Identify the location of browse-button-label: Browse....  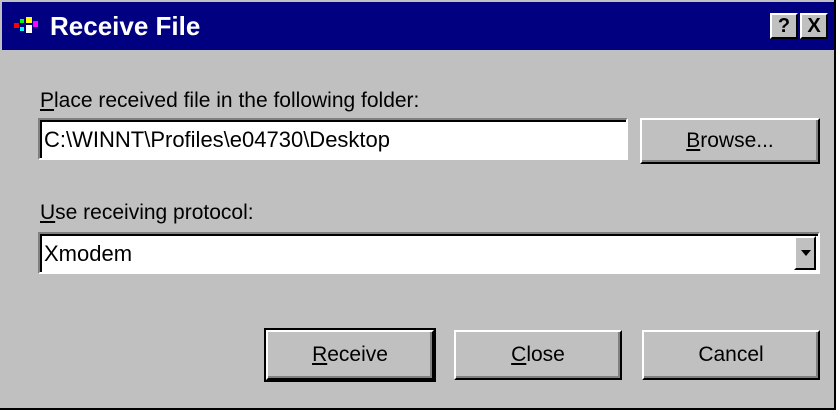
(730, 140).